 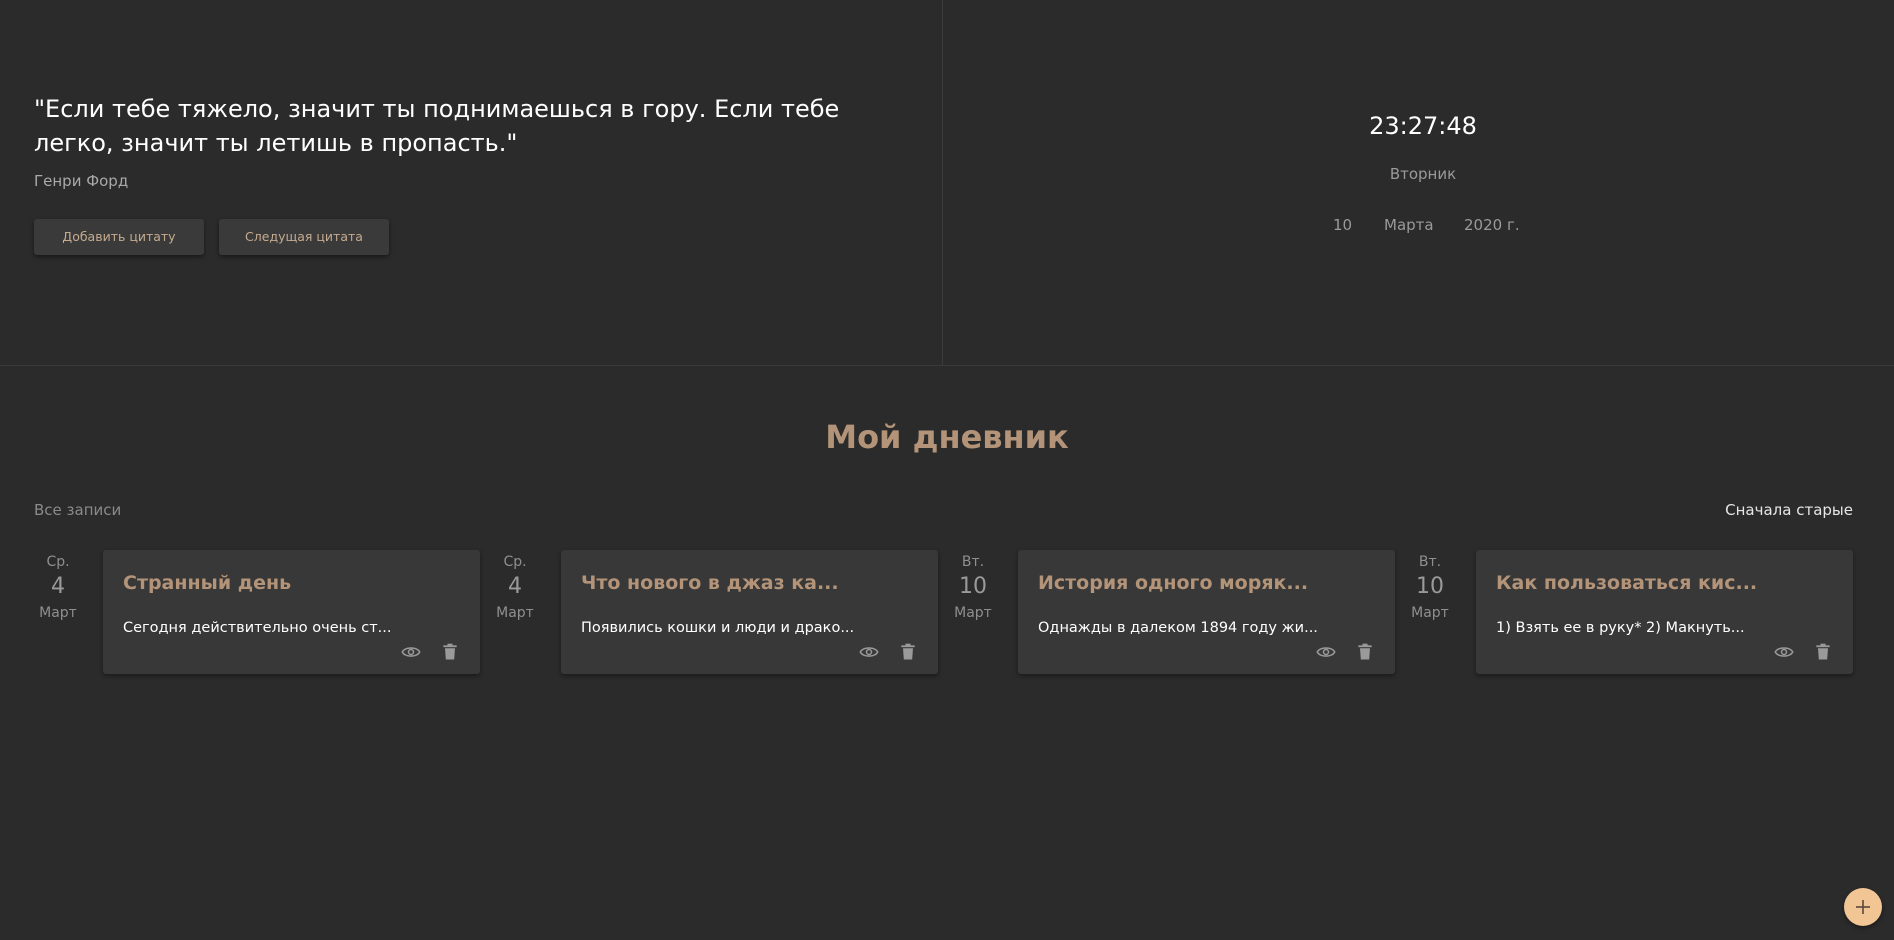 What do you see at coordinates (304, 237) in the screenshot?
I see `next-quote-button: Следущая цитата` at bounding box center [304, 237].